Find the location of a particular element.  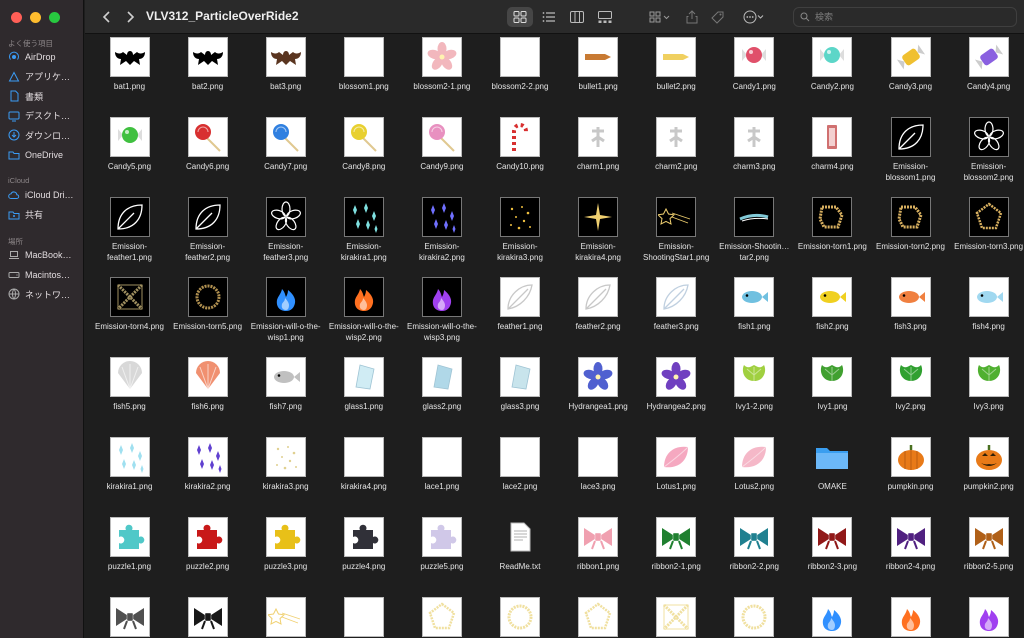

file-item: Candy5.png is located at coordinates (129, 144).